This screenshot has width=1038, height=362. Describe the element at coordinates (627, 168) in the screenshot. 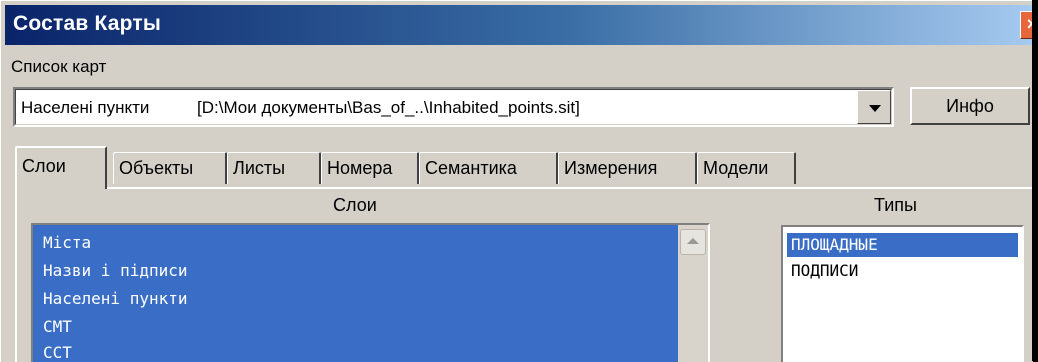

I see `tab-measurements: Измерения` at that location.